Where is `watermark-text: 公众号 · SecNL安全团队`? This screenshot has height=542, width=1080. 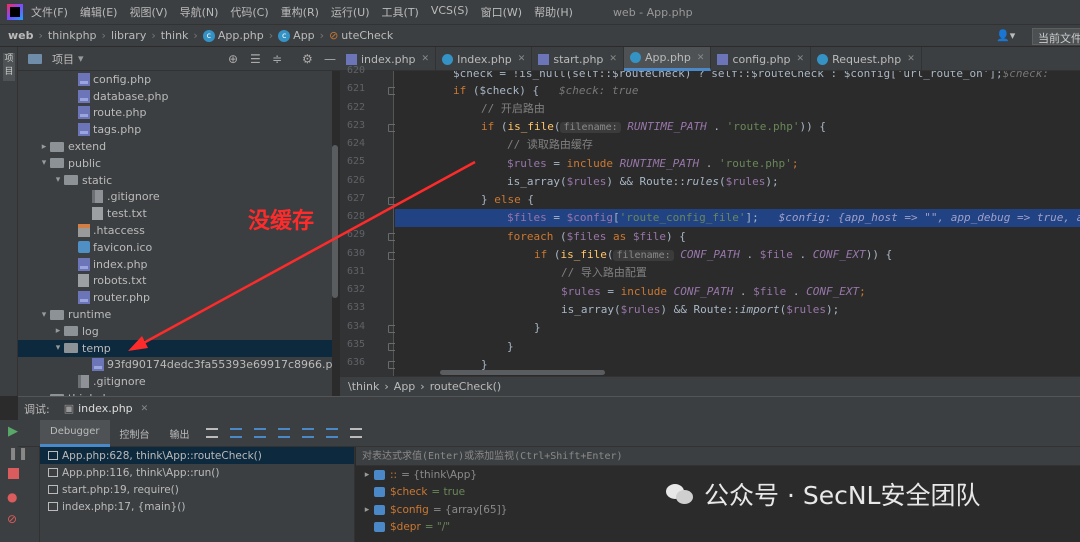 watermark-text: 公众号 · SecNL安全团队 is located at coordinates (842, 495).